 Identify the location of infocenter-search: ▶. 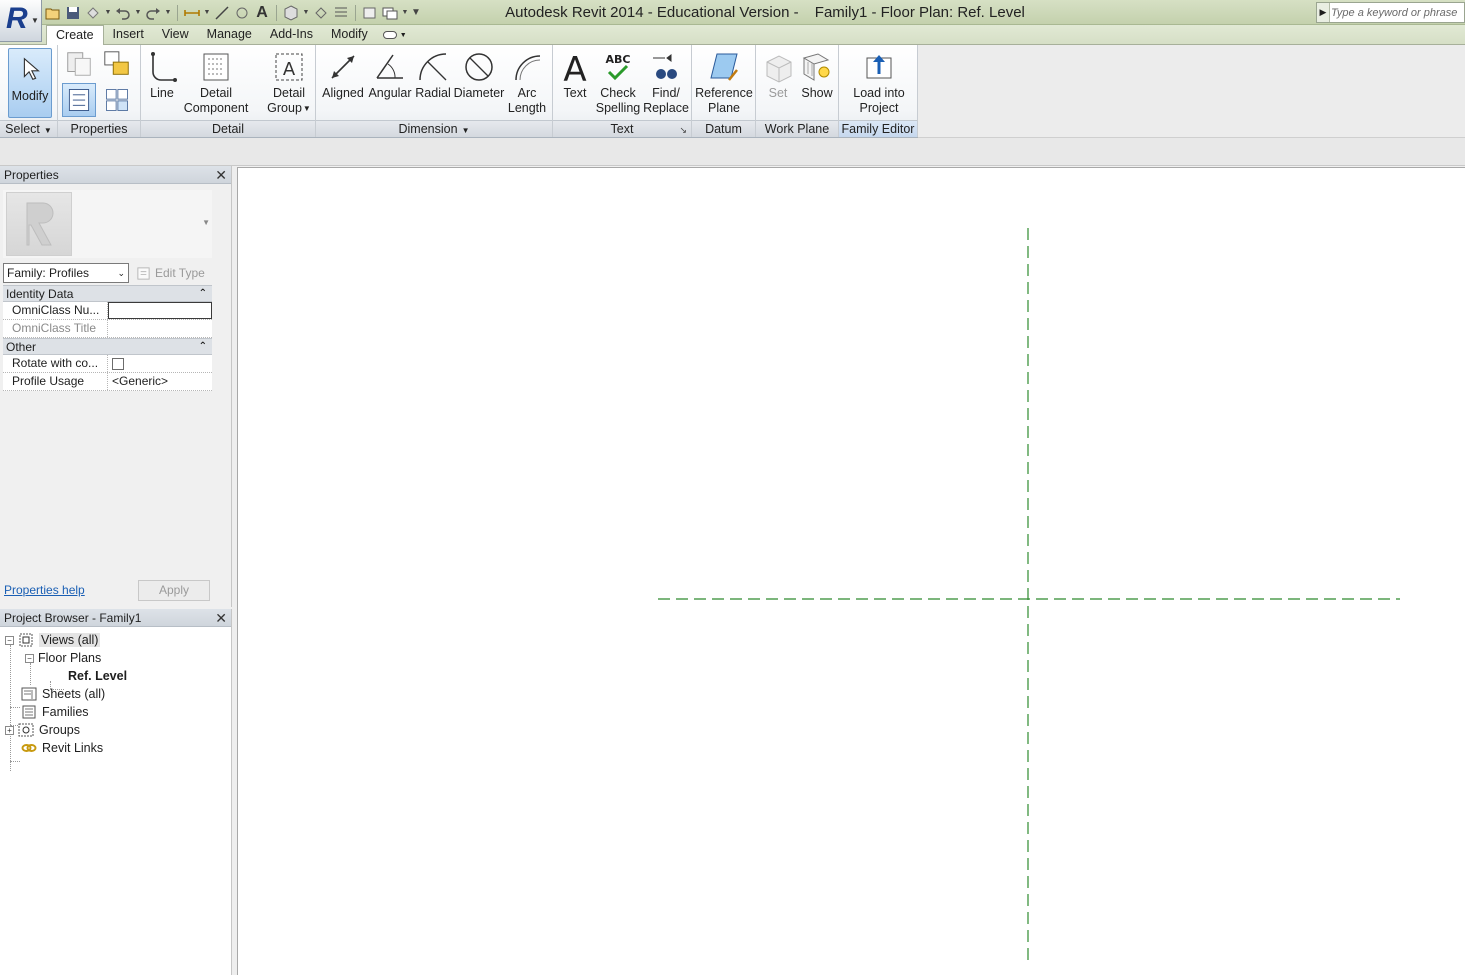
(1390, 12).